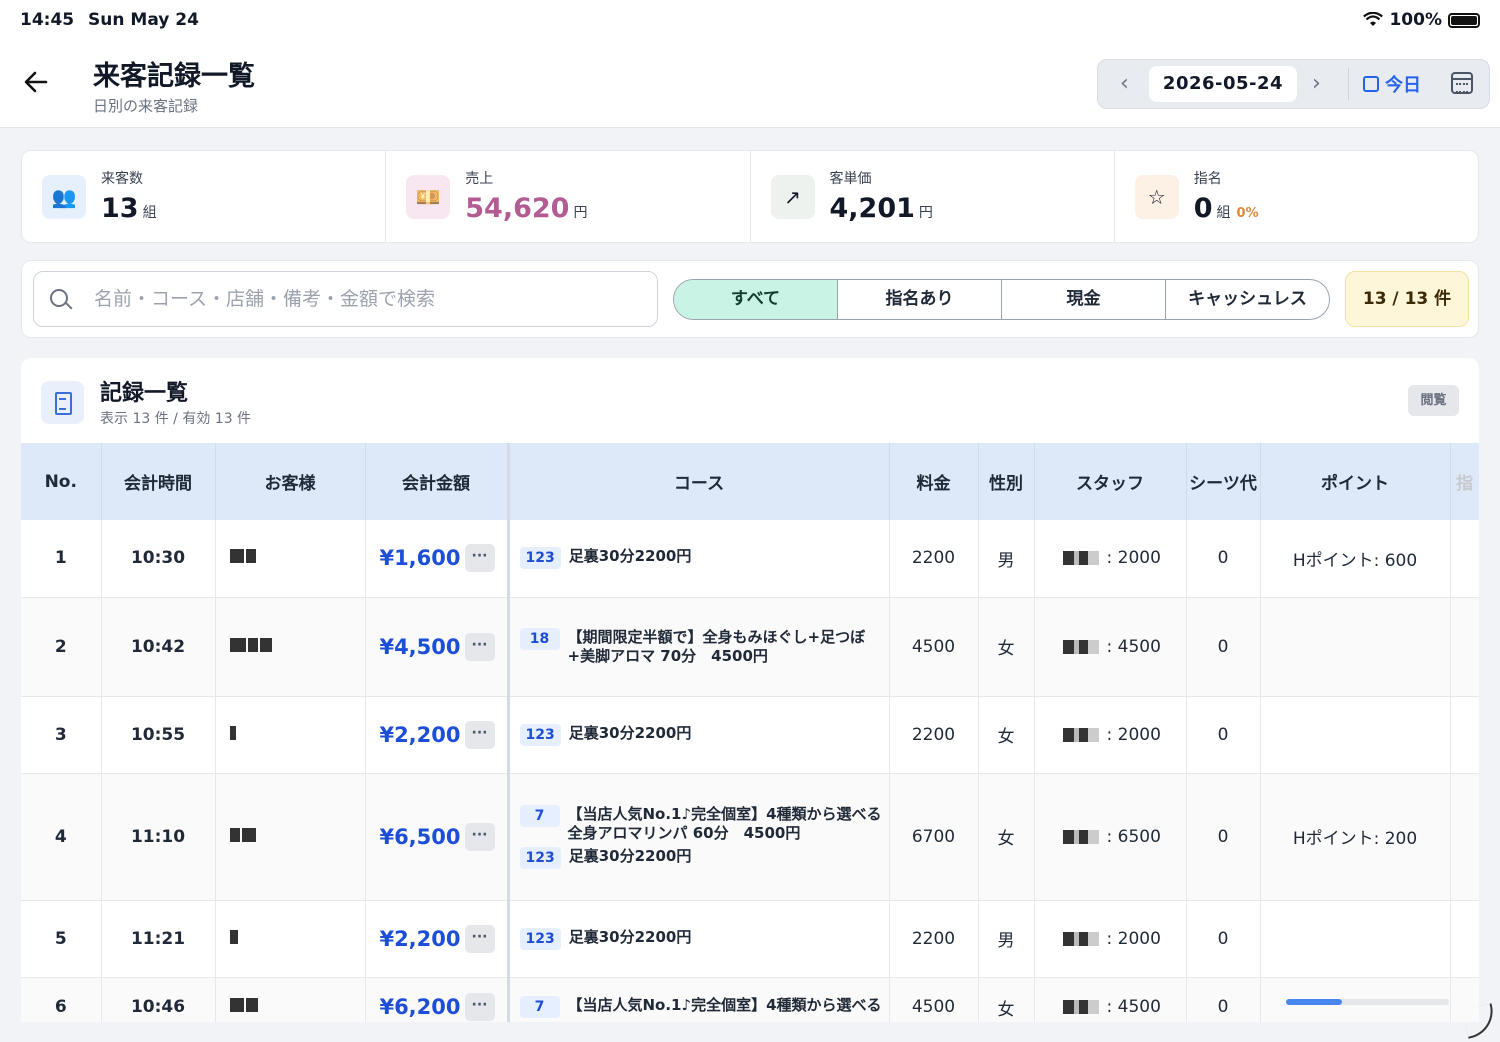 The height and width of the screenshot is (1042, 1500). Describe the element at coordinates (920, 299) in the screenshot. I see `filter-segment: 指名あり` at that location.